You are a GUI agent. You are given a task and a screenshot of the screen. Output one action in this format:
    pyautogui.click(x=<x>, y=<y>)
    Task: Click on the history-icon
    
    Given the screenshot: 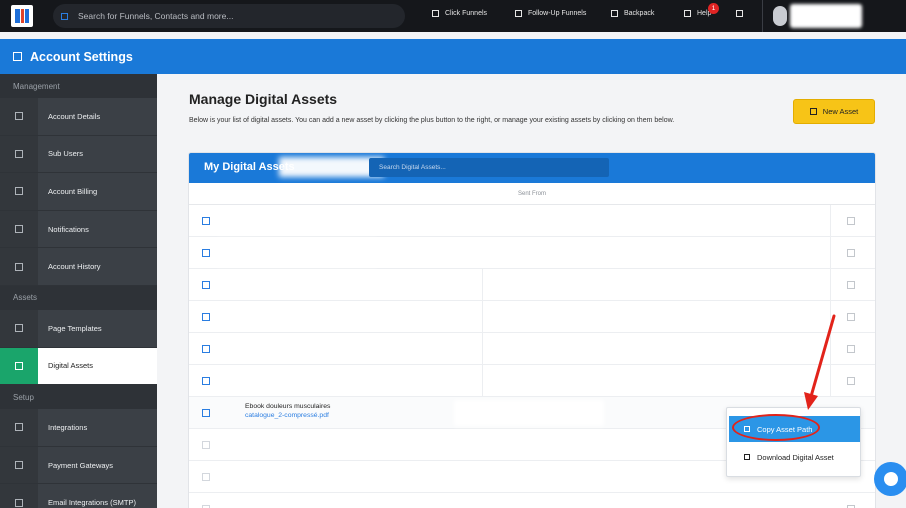 What is the action you would take?
    pyautogui.click(x=19, y=266)
    